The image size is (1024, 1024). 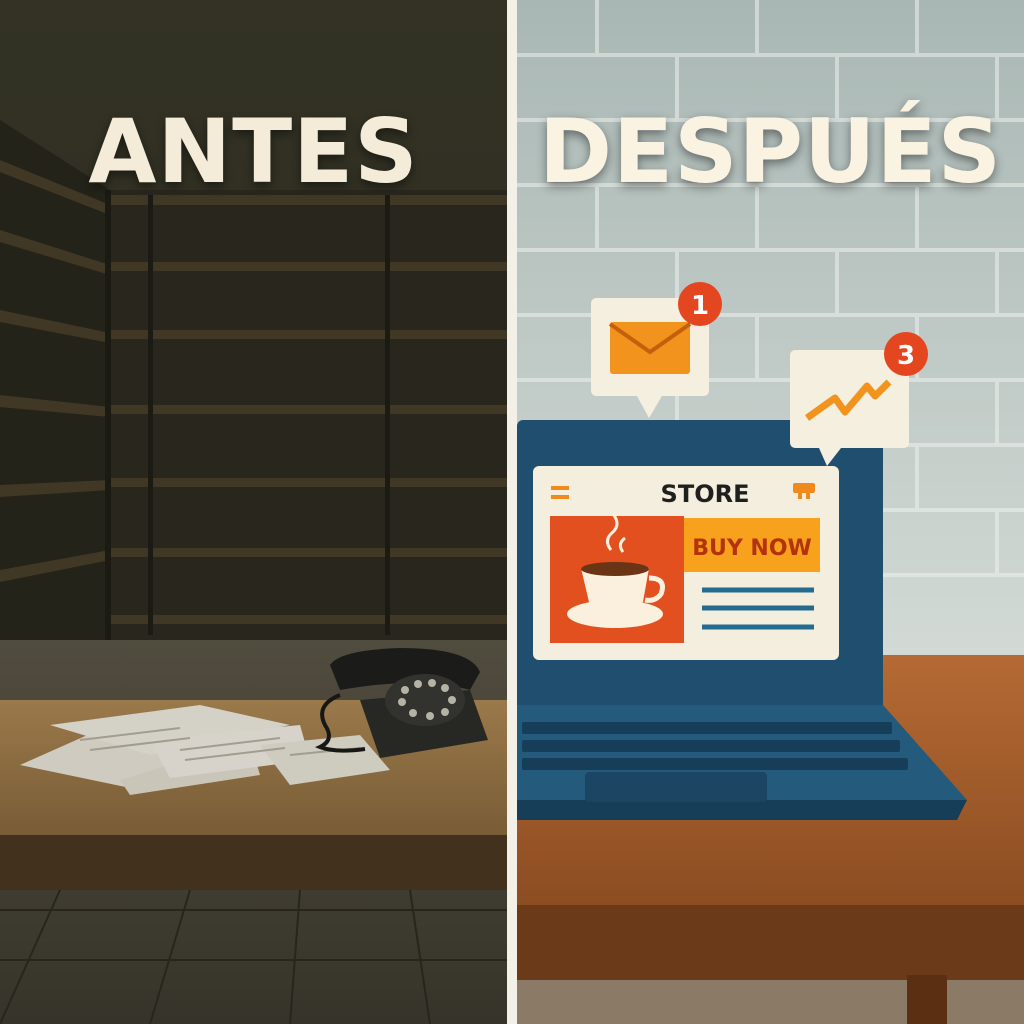 I want to click on analytics-count: 3, so click(x=906, y=356).